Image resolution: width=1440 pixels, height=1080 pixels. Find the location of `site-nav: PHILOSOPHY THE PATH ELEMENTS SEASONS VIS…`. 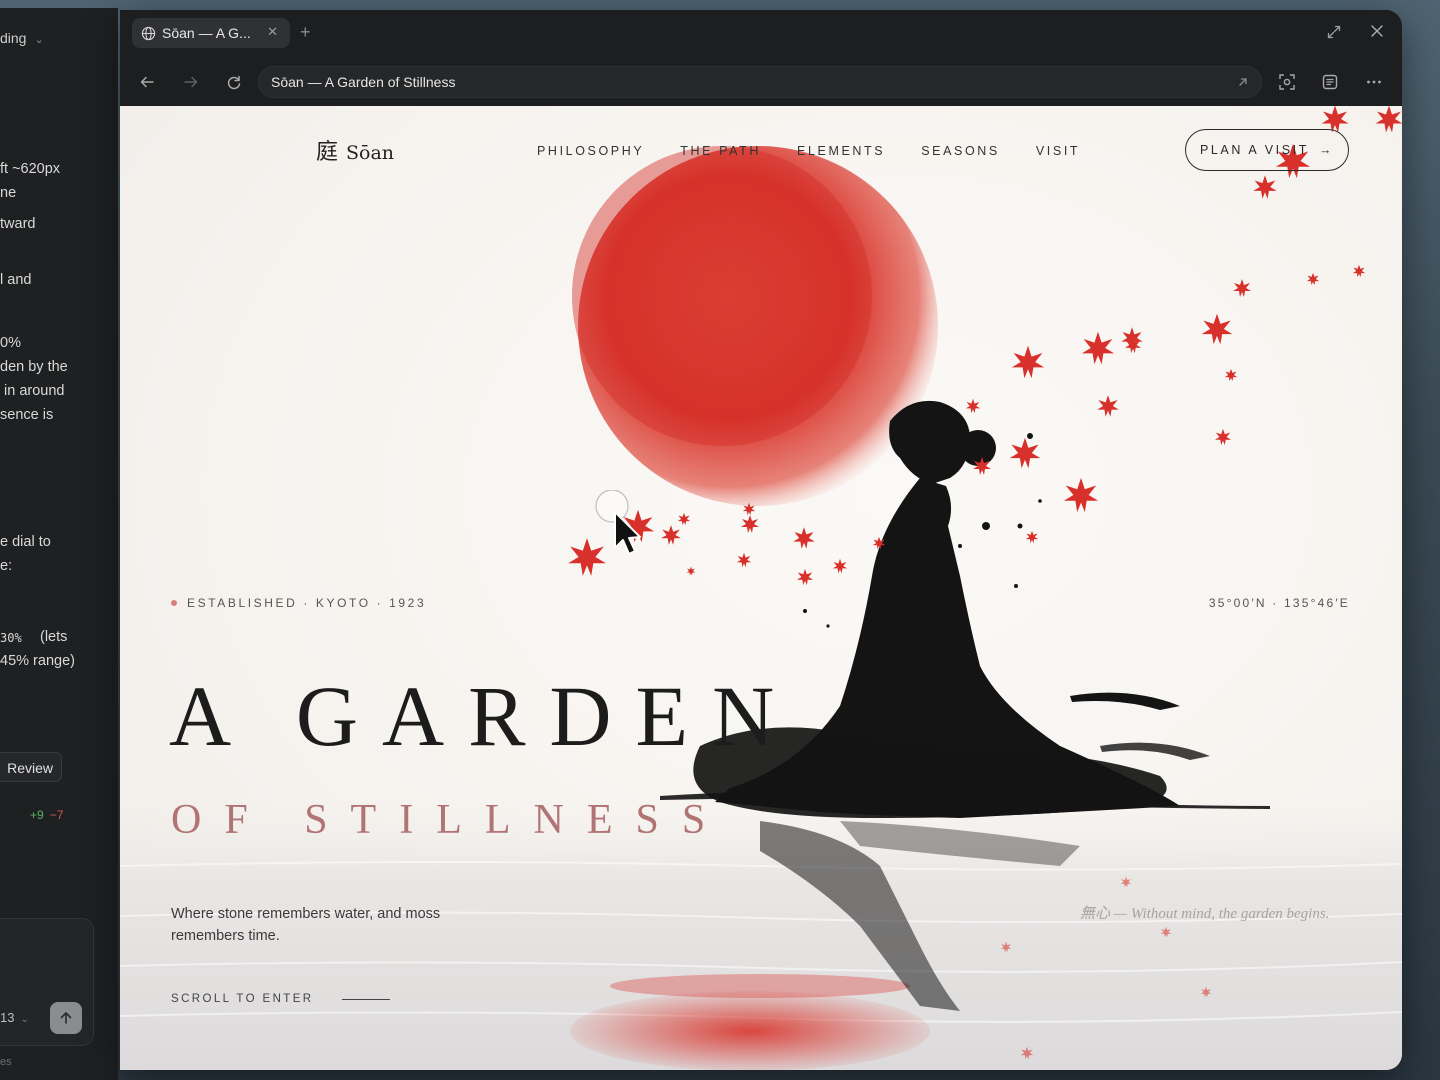

site-nav: PHILOSOPHY THE PATH ELEMENTS SEASONS VIS… is located at coordinates (808, 151).